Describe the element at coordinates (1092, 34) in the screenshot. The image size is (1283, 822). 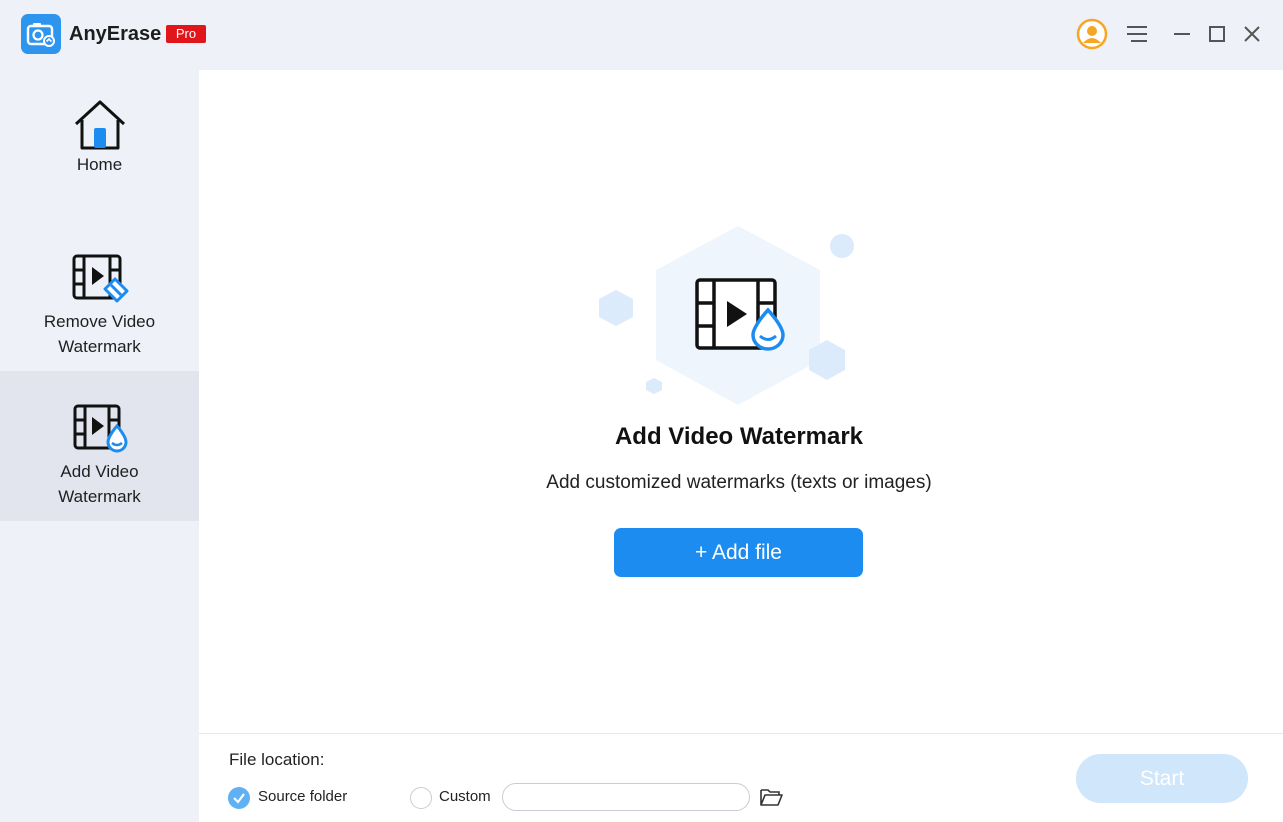
I see `account-icon` at that location.